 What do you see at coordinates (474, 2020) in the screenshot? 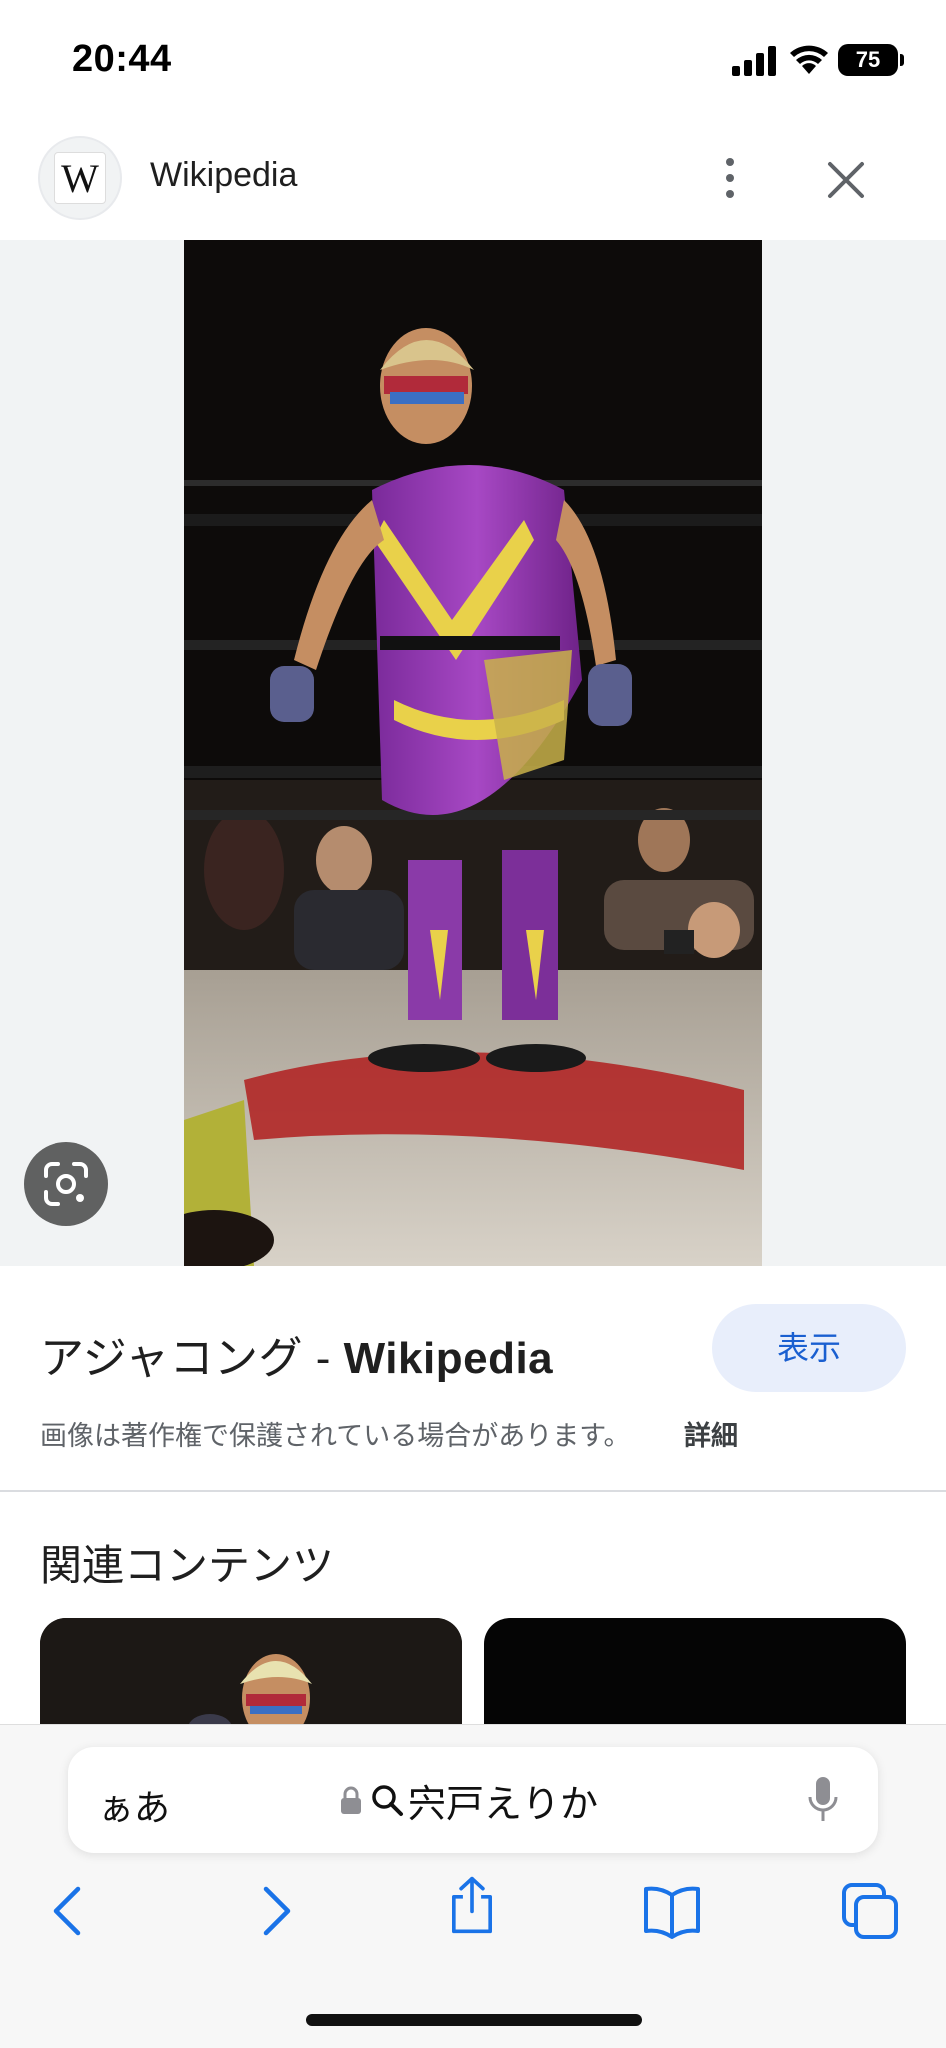
I see `home-indicator` at bounding box center [474, 2020].